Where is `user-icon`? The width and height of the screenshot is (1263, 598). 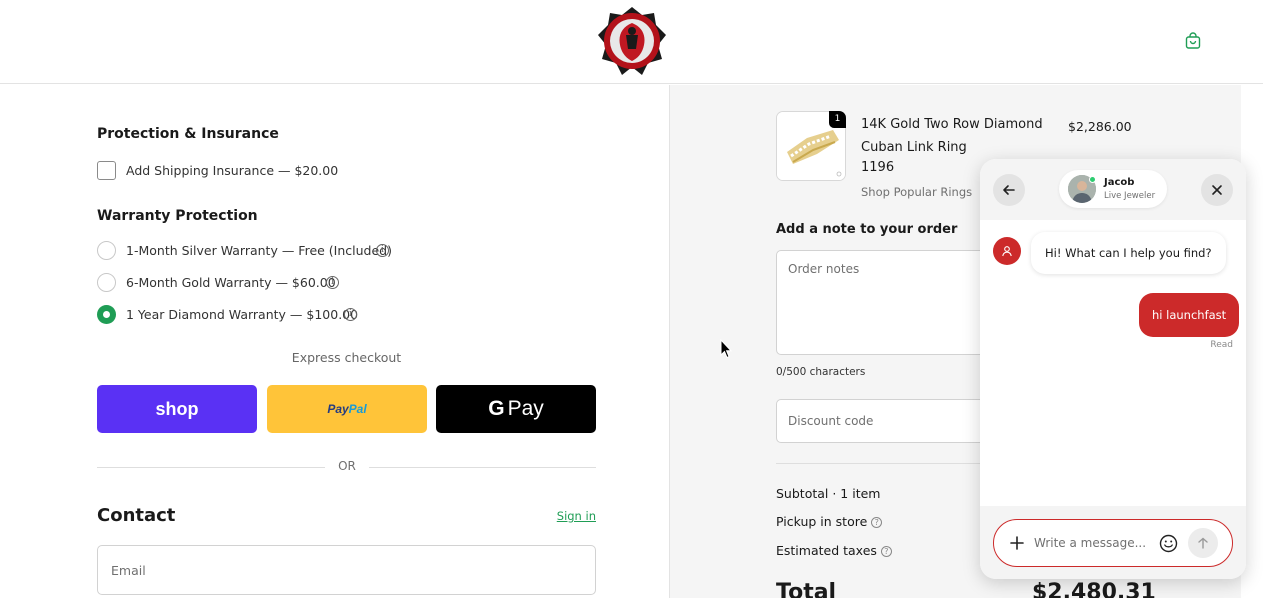
user-icon is located at coordinates (1007, 251).